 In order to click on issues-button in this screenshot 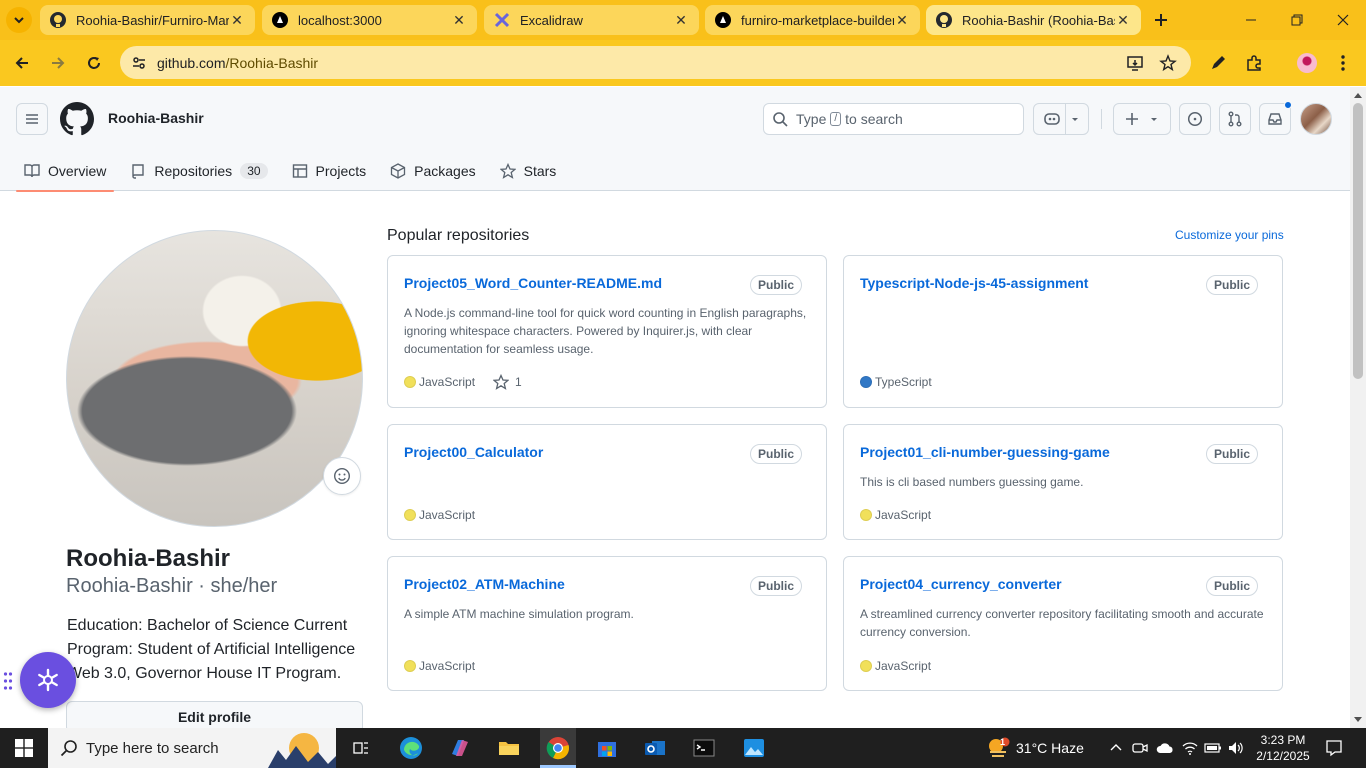, I will do `click(1195, 119)`.